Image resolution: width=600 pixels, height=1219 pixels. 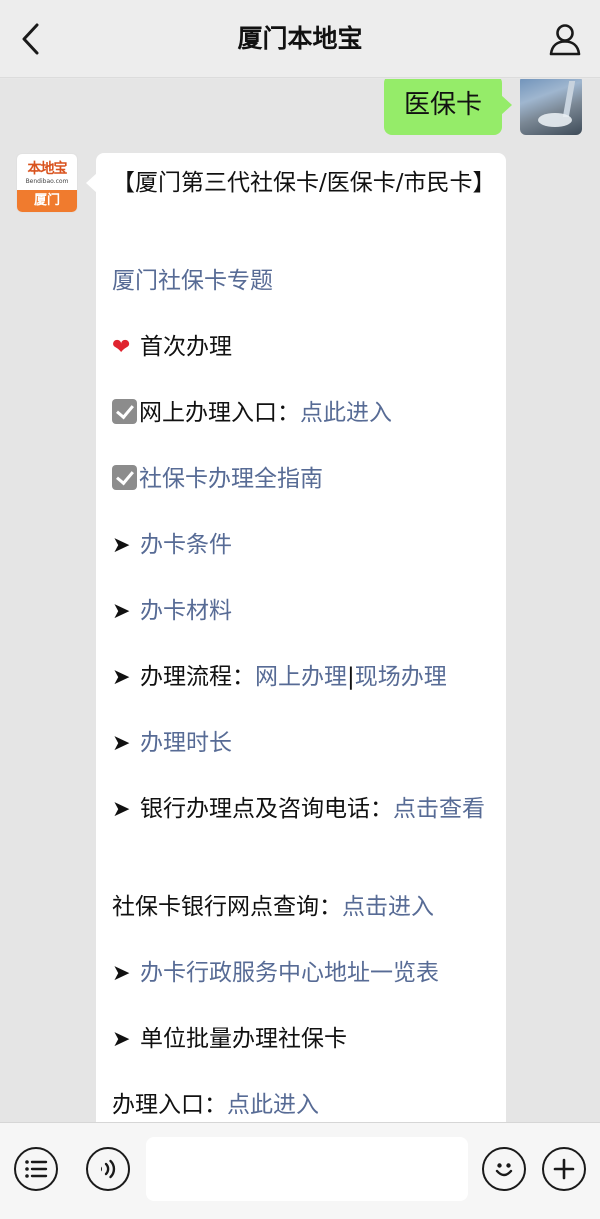 I want to click on online-entry-label: 网上办理入口：, so click(x=219, y=413).